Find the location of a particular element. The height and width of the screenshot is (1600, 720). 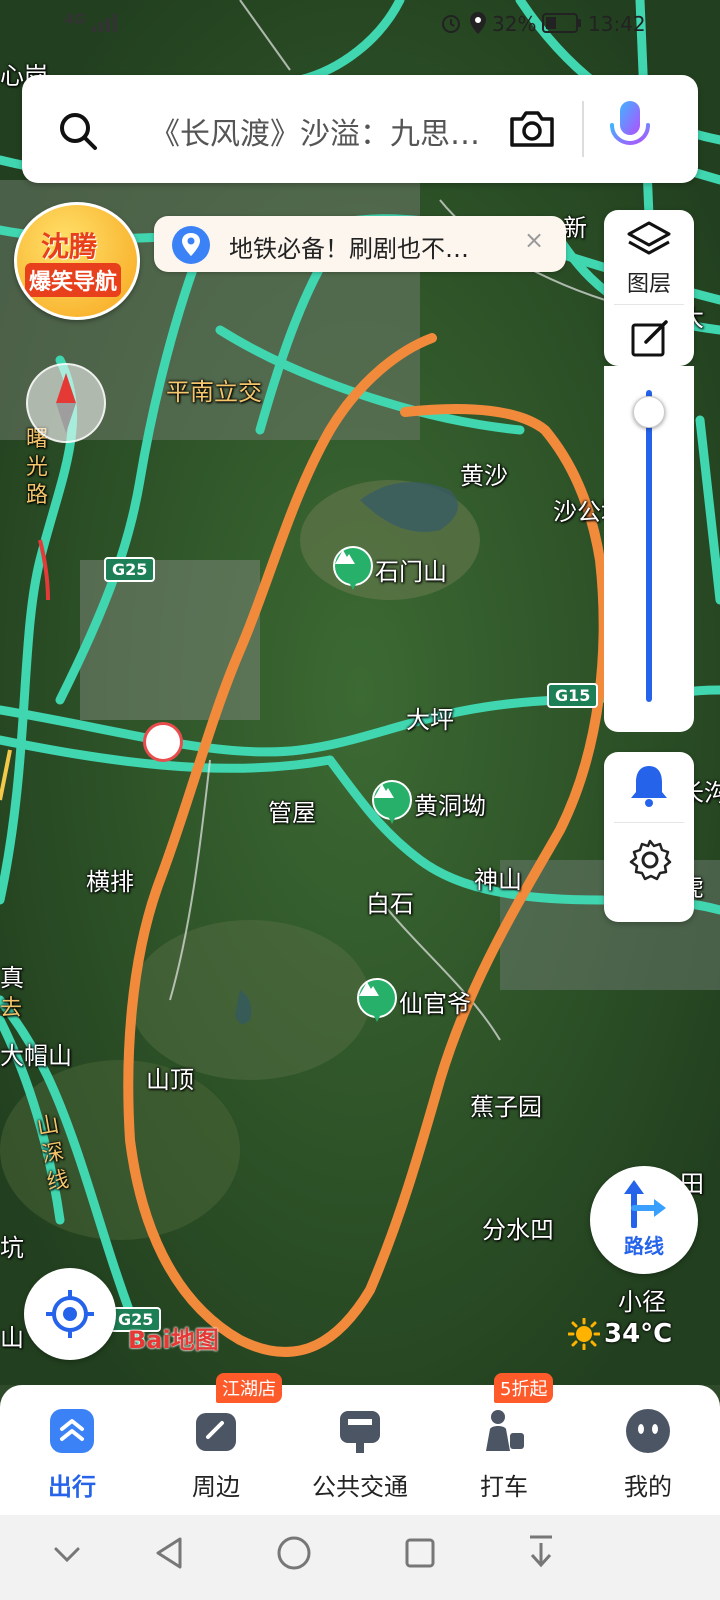

tab-taxi: 5折起 打车 is located at coordinates (504, 1444).